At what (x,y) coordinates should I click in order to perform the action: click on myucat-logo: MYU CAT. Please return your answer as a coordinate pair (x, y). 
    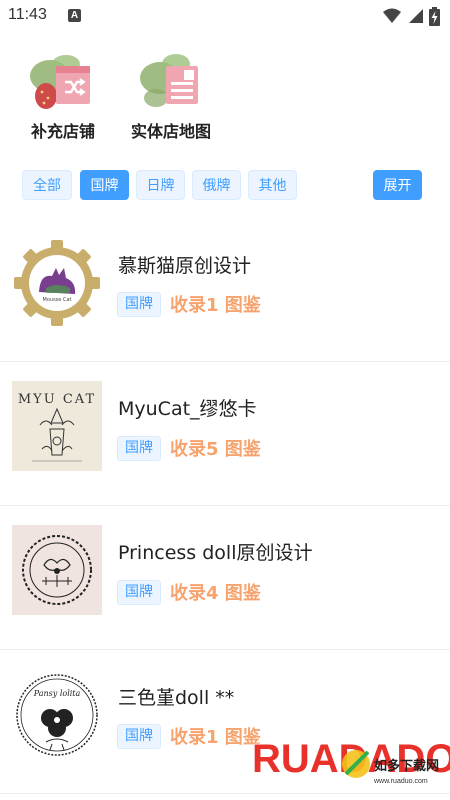
    Looking at the image, I should click on (57, 426).